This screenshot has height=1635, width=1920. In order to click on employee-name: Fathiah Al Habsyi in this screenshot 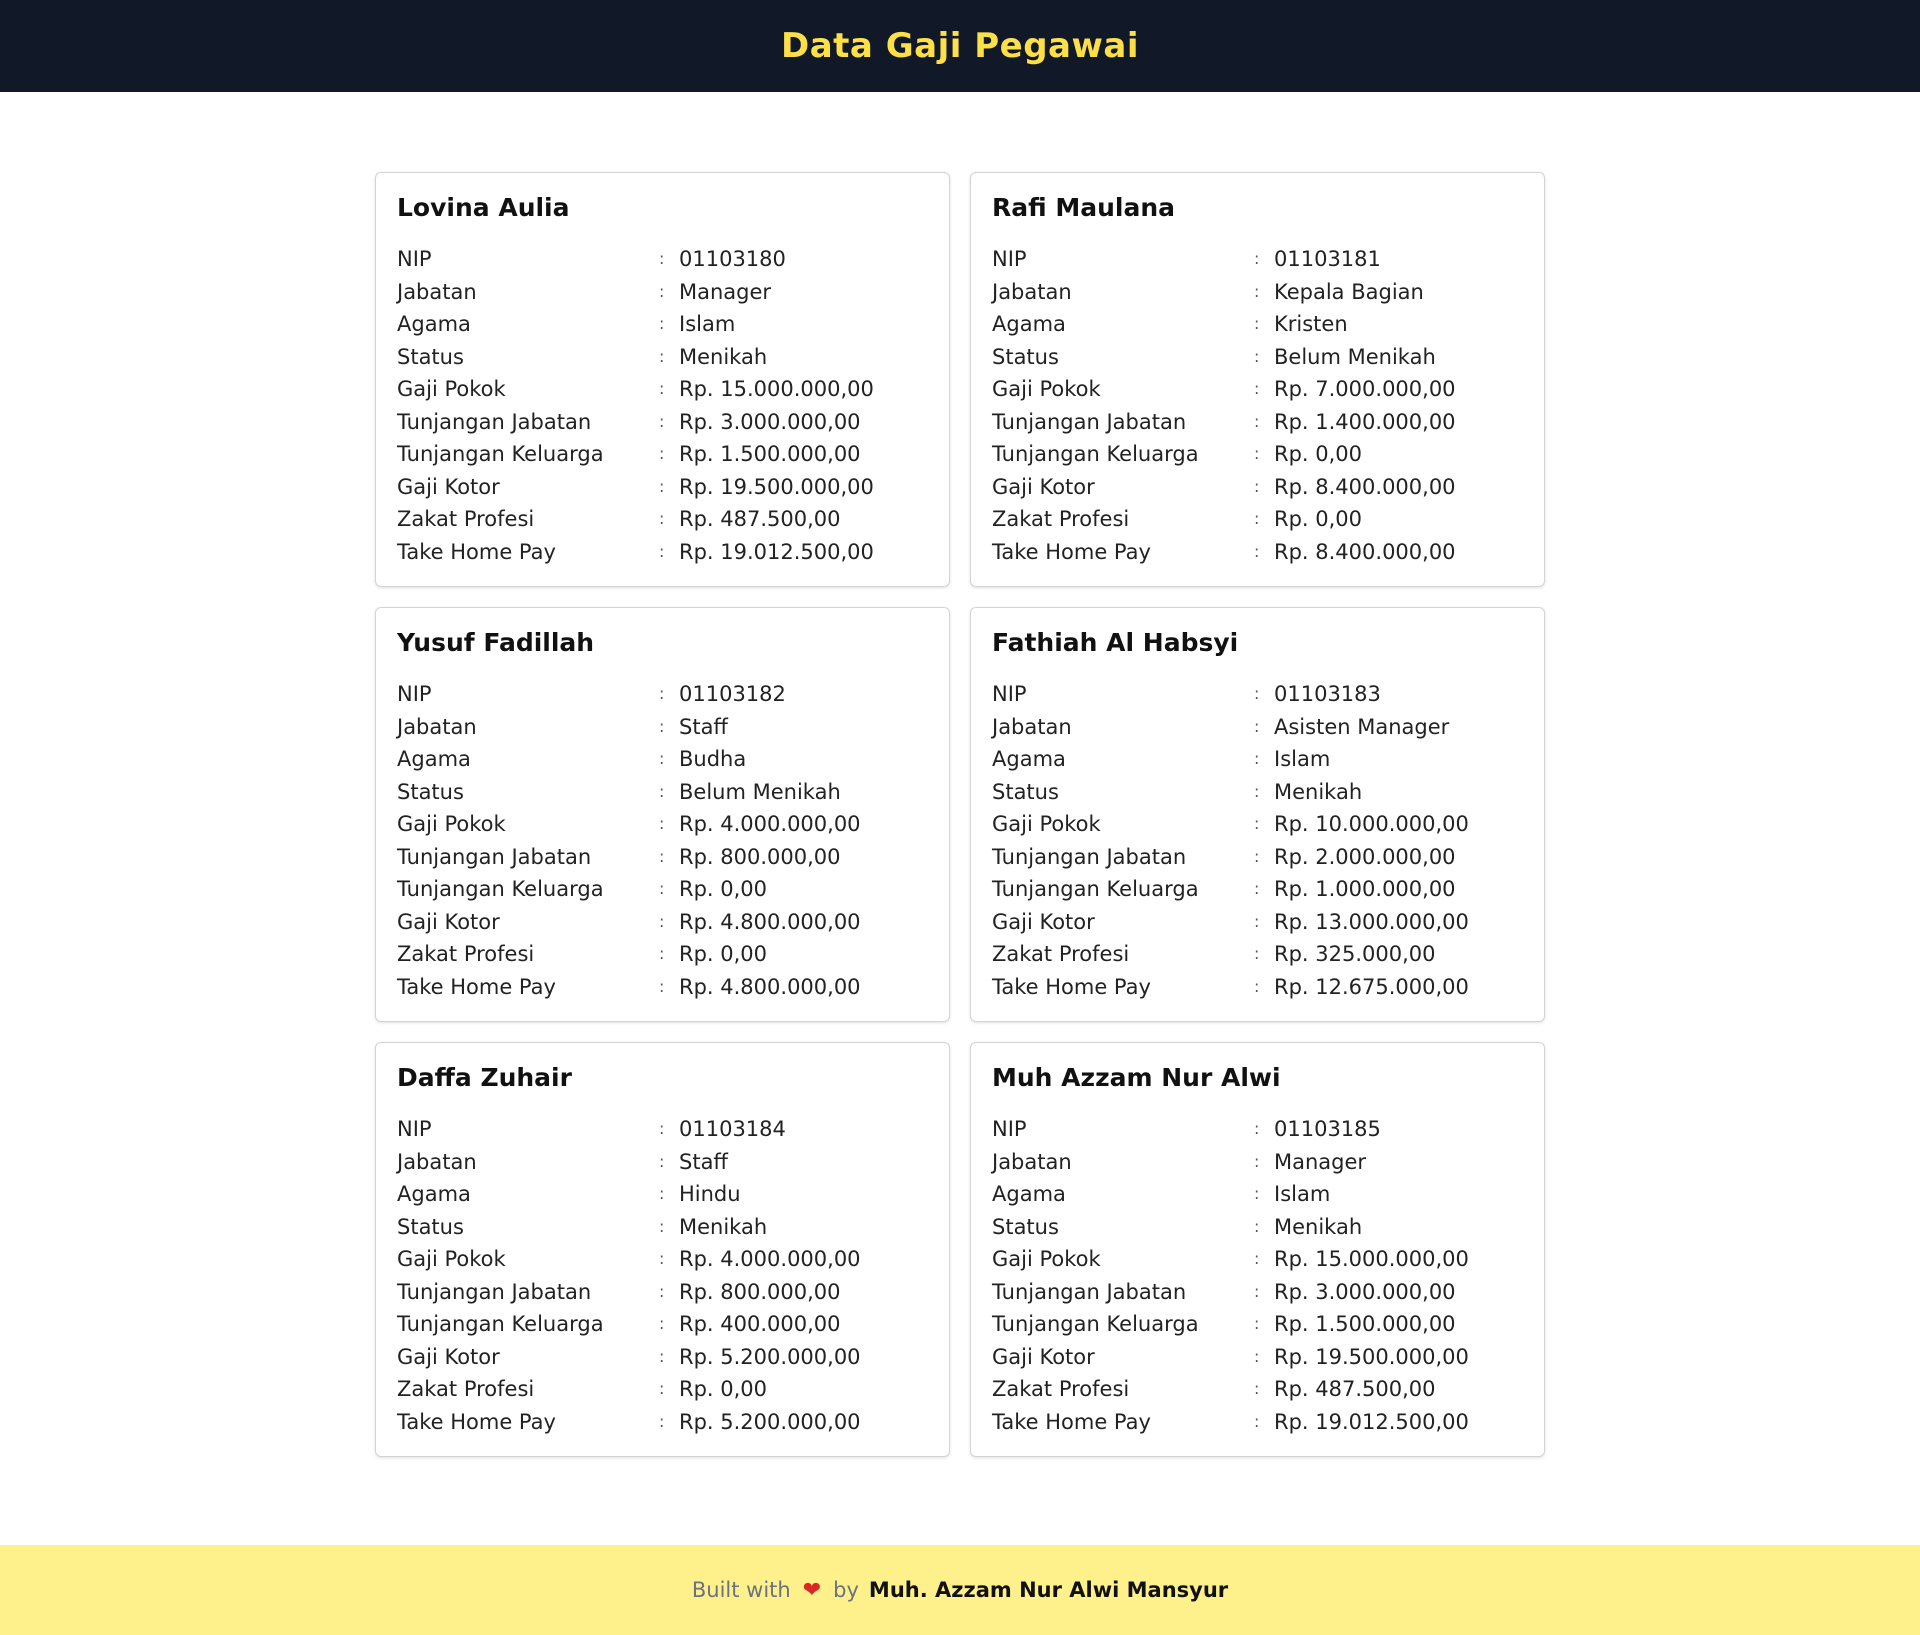, I will do `click(1115, 642)`.